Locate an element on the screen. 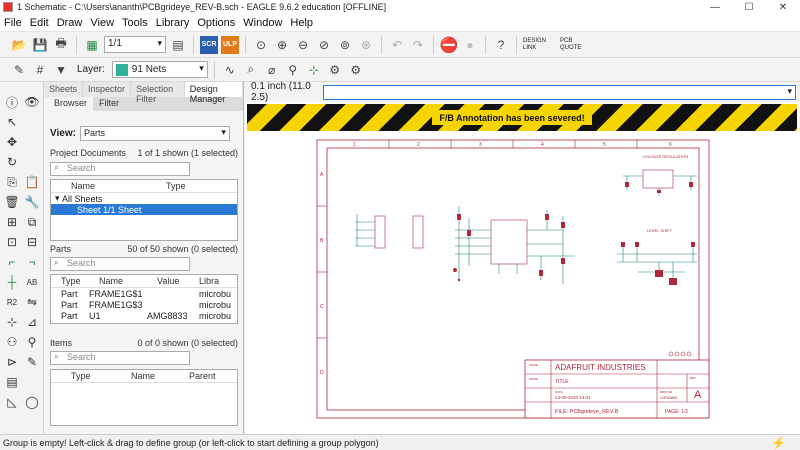 This screenshot has width=800, height=450. table-row: Part U1 AMG8833 microbu is located at coordinates (144, 315).